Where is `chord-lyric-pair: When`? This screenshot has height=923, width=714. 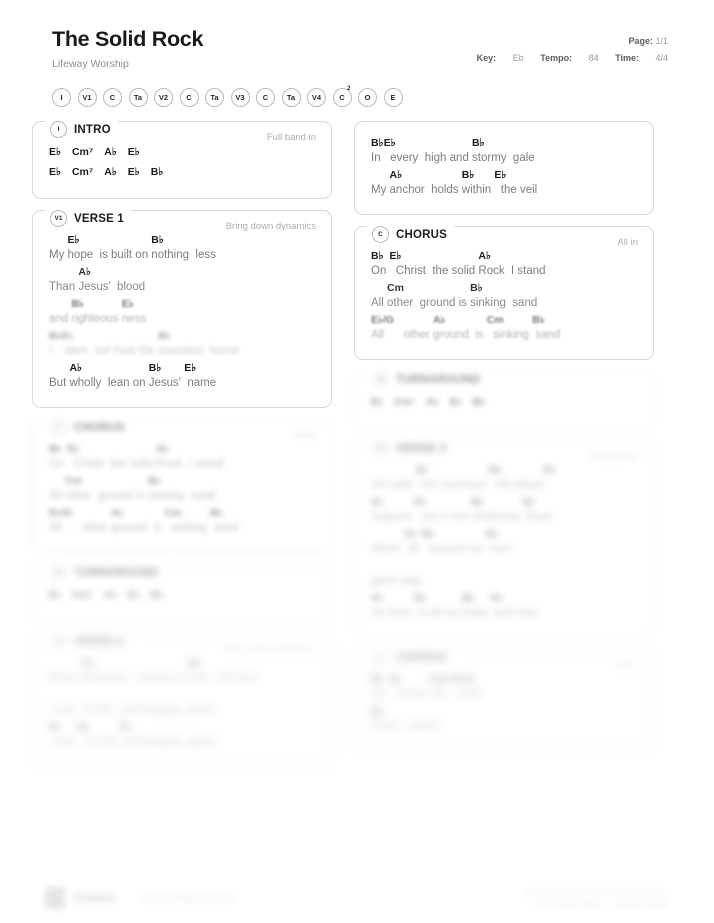
chord-lyric-pair: When is located at coordinates (65, 671).